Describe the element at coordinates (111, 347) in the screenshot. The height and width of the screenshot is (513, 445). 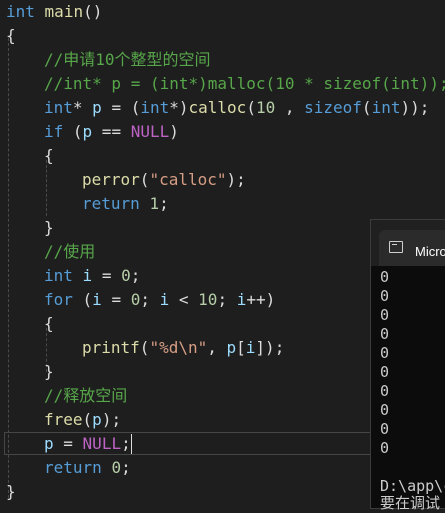
I see `code-token: printf` at that location.